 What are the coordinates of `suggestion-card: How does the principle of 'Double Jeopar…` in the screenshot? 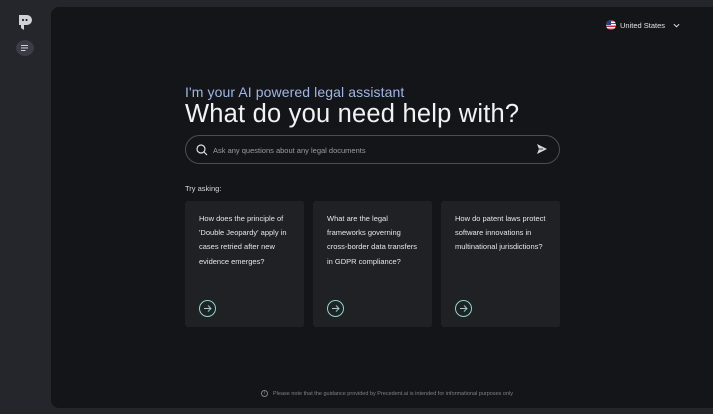 It's located at (244, 264).